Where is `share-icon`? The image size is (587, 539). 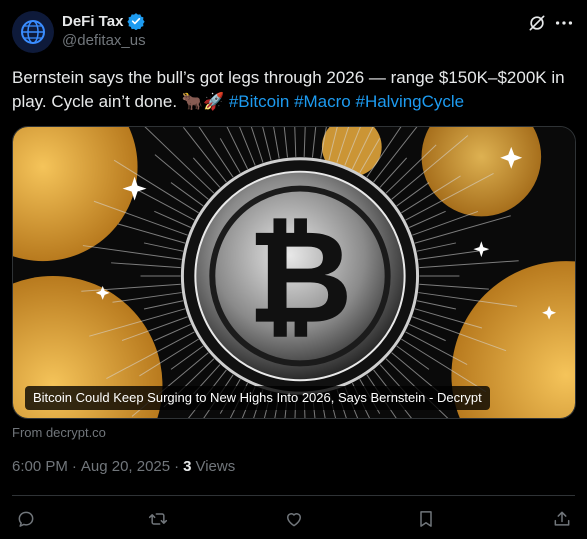 share-icon is located at coordinates (563, 520).